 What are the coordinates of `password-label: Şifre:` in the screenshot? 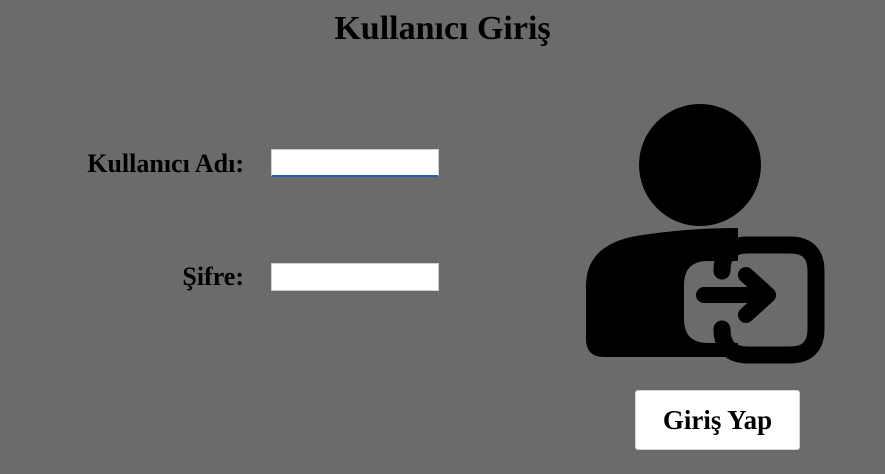 It's located at (213, 276).